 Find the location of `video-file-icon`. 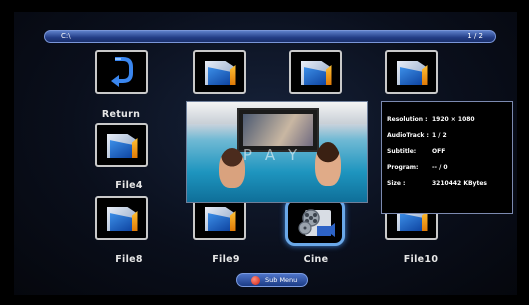

video-file-icon is located at coordinates (316, 223).